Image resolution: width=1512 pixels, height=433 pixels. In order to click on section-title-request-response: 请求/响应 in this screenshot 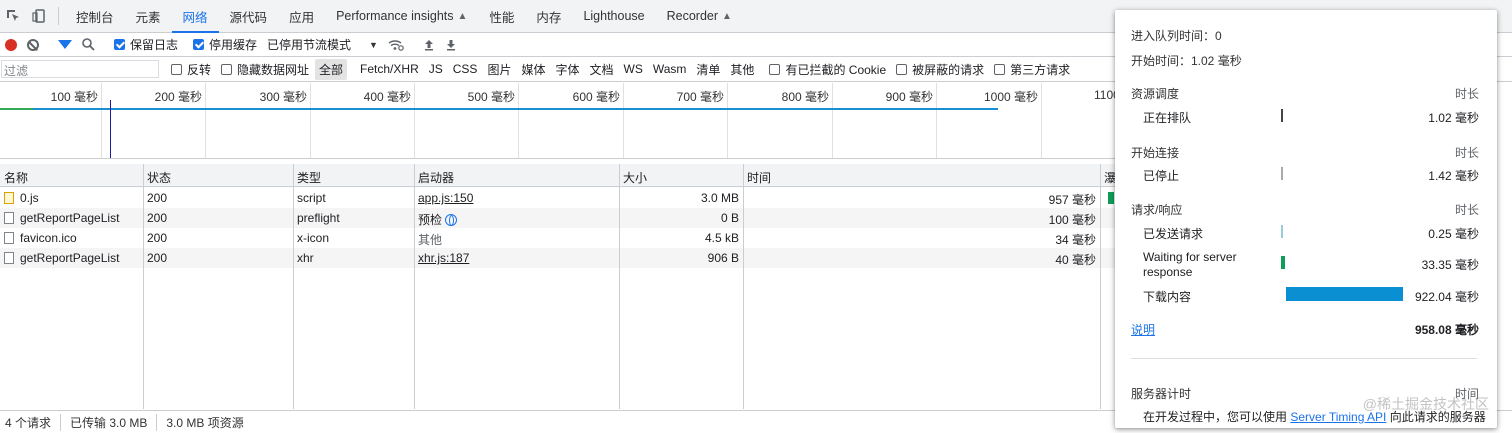, I will do `click(1157, 210)`.